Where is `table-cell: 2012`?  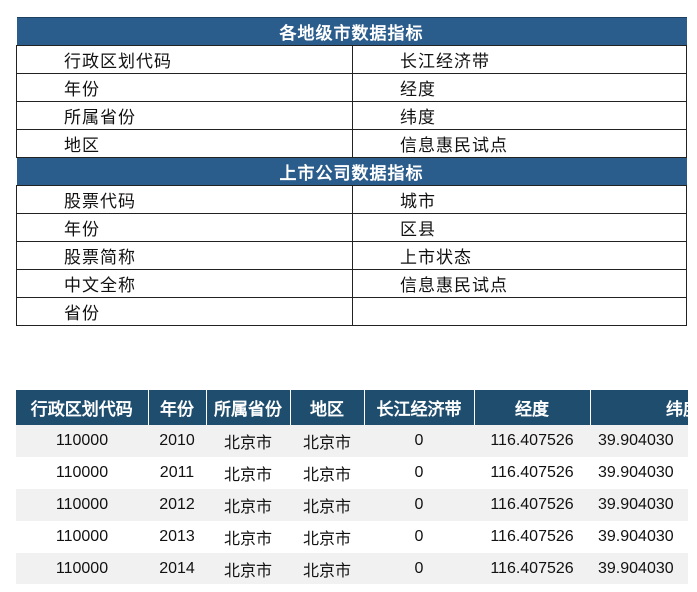 table-cell: 2012 is located at coordinates (177, 505).